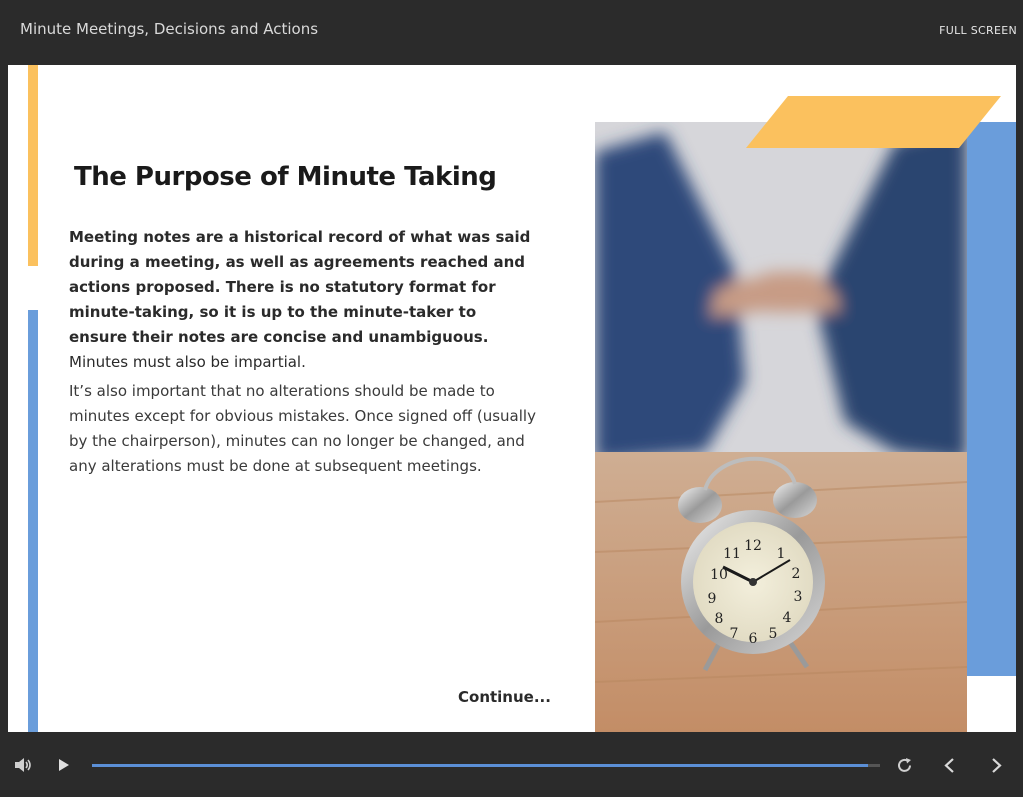  What do you see at coordinates (719, 619) in the screenshot?
I see `svg-text: 8` at bounding box center [719, 619].